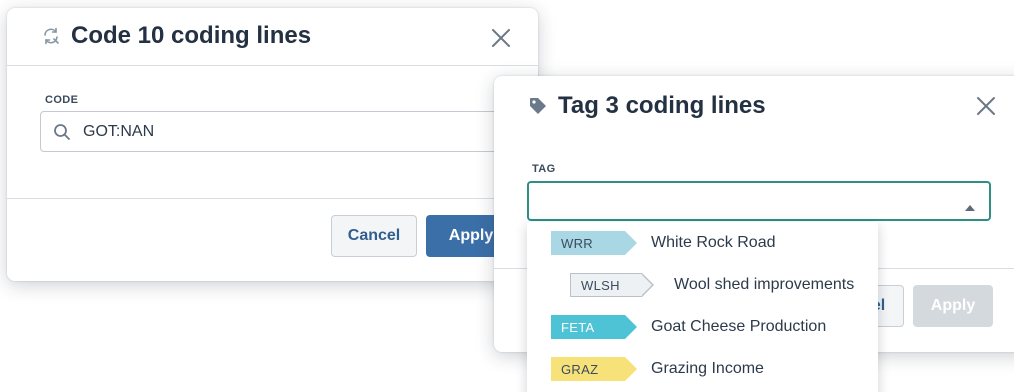 The height and width of the screenshot is (392, 1014). I want to click on tag-option-wlsh: WLSH Wool shed improvements, so click(690, 285).